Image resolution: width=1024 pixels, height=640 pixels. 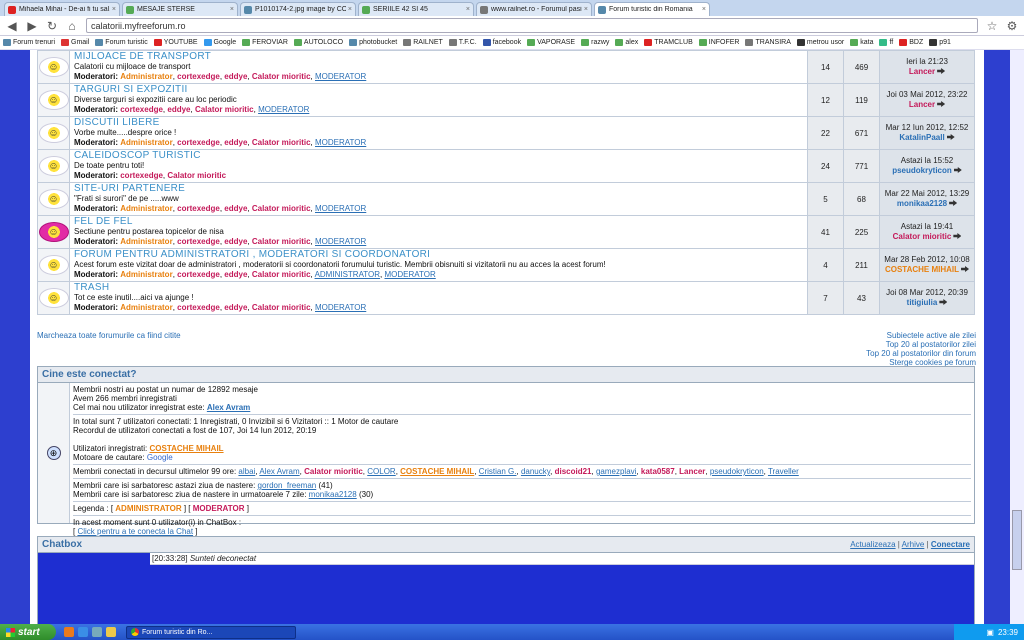 I want to click on bookmark-20: BDZ, so click(x=911, y=42).